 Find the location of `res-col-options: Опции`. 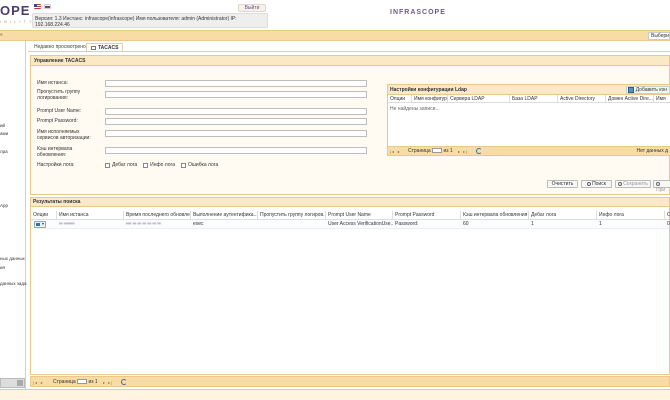

res-col-options: Опции is located at coordinates (44, 215).